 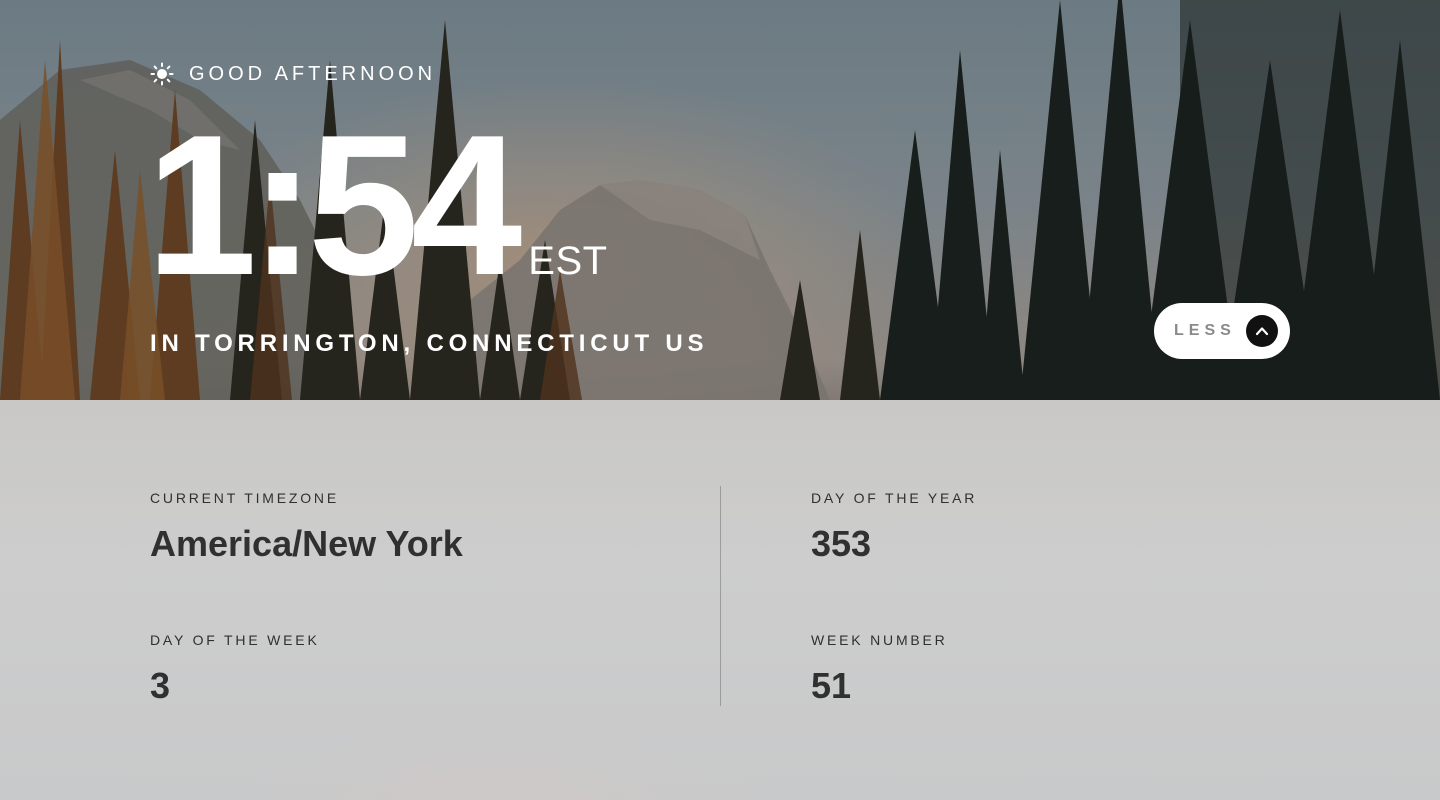 I want to click on day-of-week-label: Day of the week, so click(x=235, y=640).